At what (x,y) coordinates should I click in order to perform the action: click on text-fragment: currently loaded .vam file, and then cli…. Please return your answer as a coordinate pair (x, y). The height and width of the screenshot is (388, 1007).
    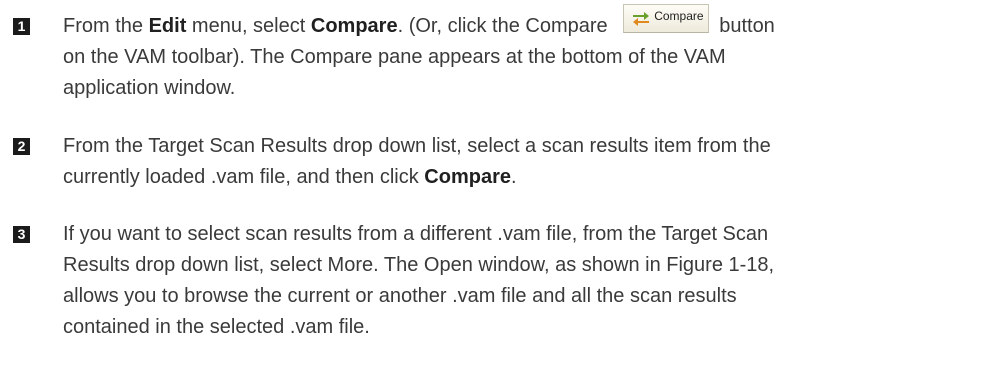
    Looking at the image, I should click on (244, 177).